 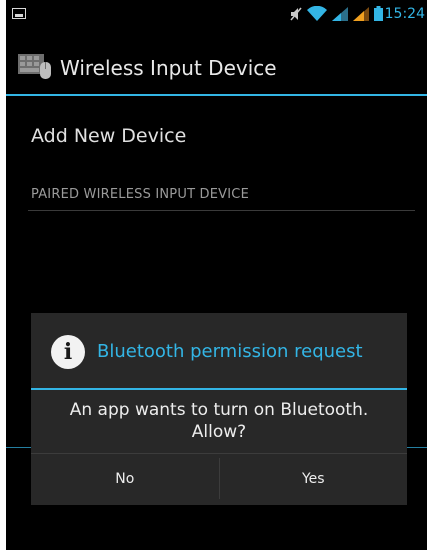 What do you see at coordinates (219, 389) in the screenshot?
I see `dialog-title-divider` at bounding box center [219, 389].